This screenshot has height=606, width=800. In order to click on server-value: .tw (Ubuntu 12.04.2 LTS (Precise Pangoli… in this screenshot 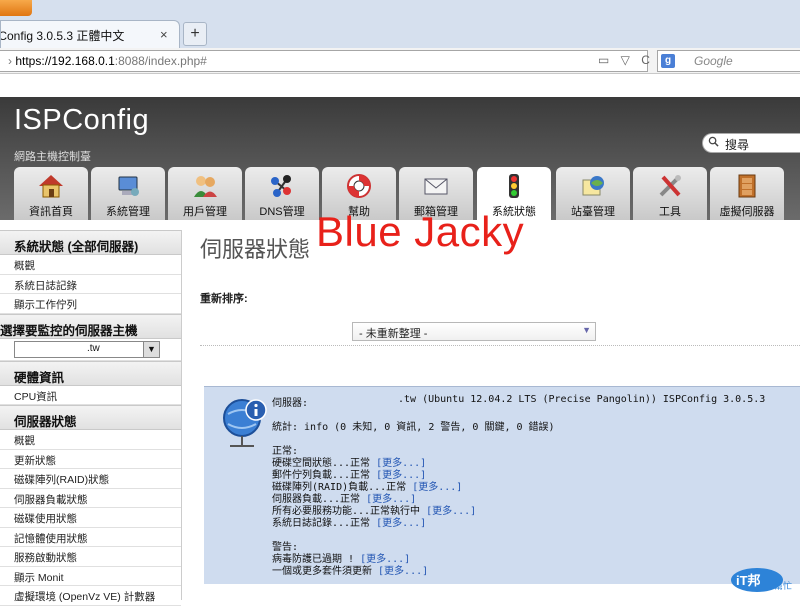, I will do `click(582, 399)`.